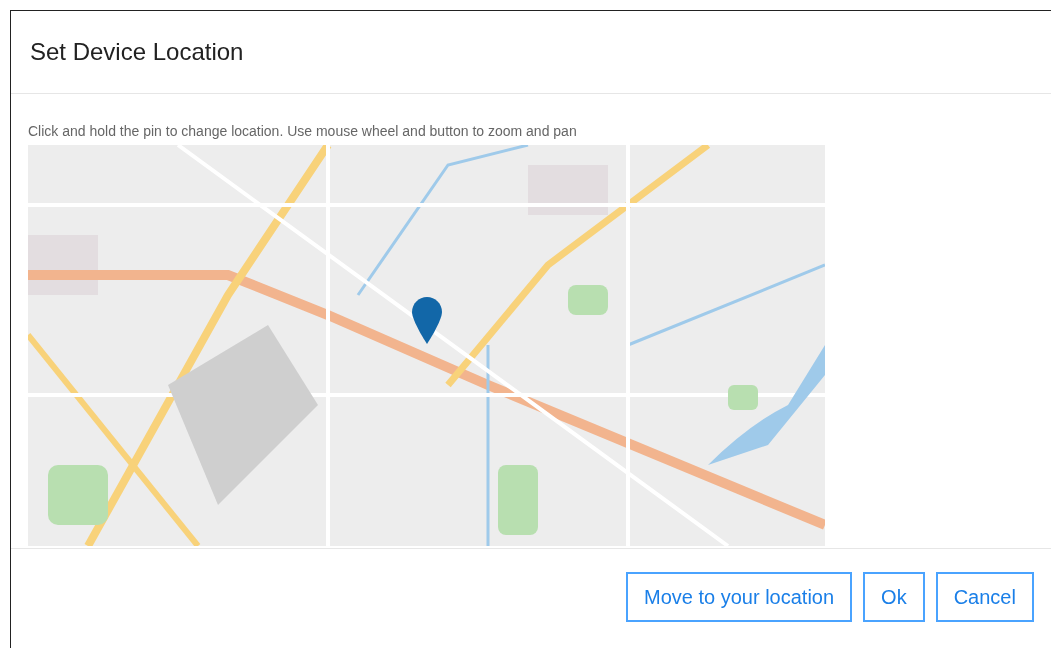  What do you see at coordinates (303, 131) in the screenshot?
I see `instruction-text: Click and hold the pin to change location. Use mouse wheel and button to zoom and pan` at bounding box center [303, 131].